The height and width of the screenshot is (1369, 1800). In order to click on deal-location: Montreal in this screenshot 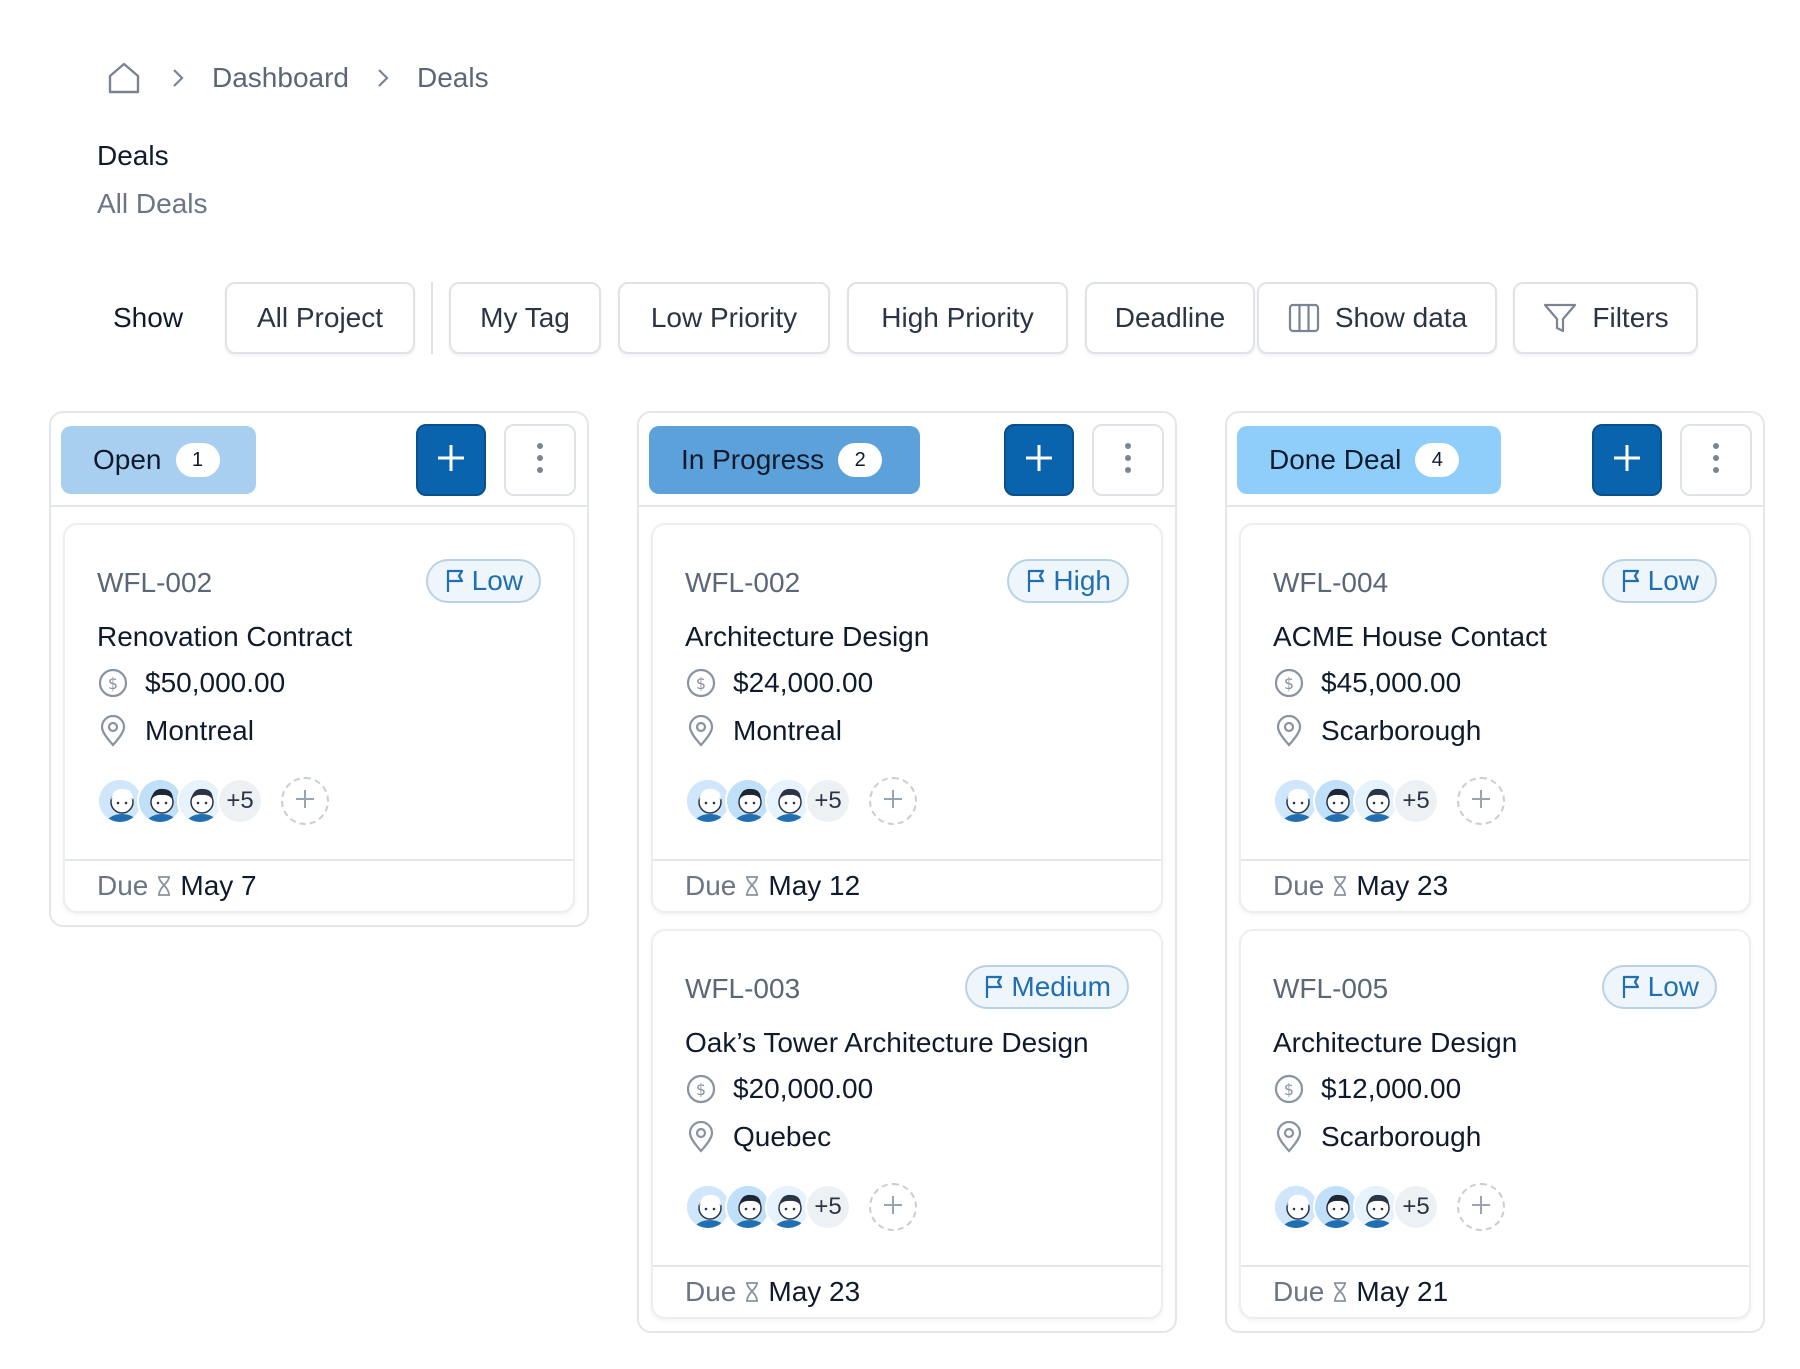, I will do `click(199, 730)`.